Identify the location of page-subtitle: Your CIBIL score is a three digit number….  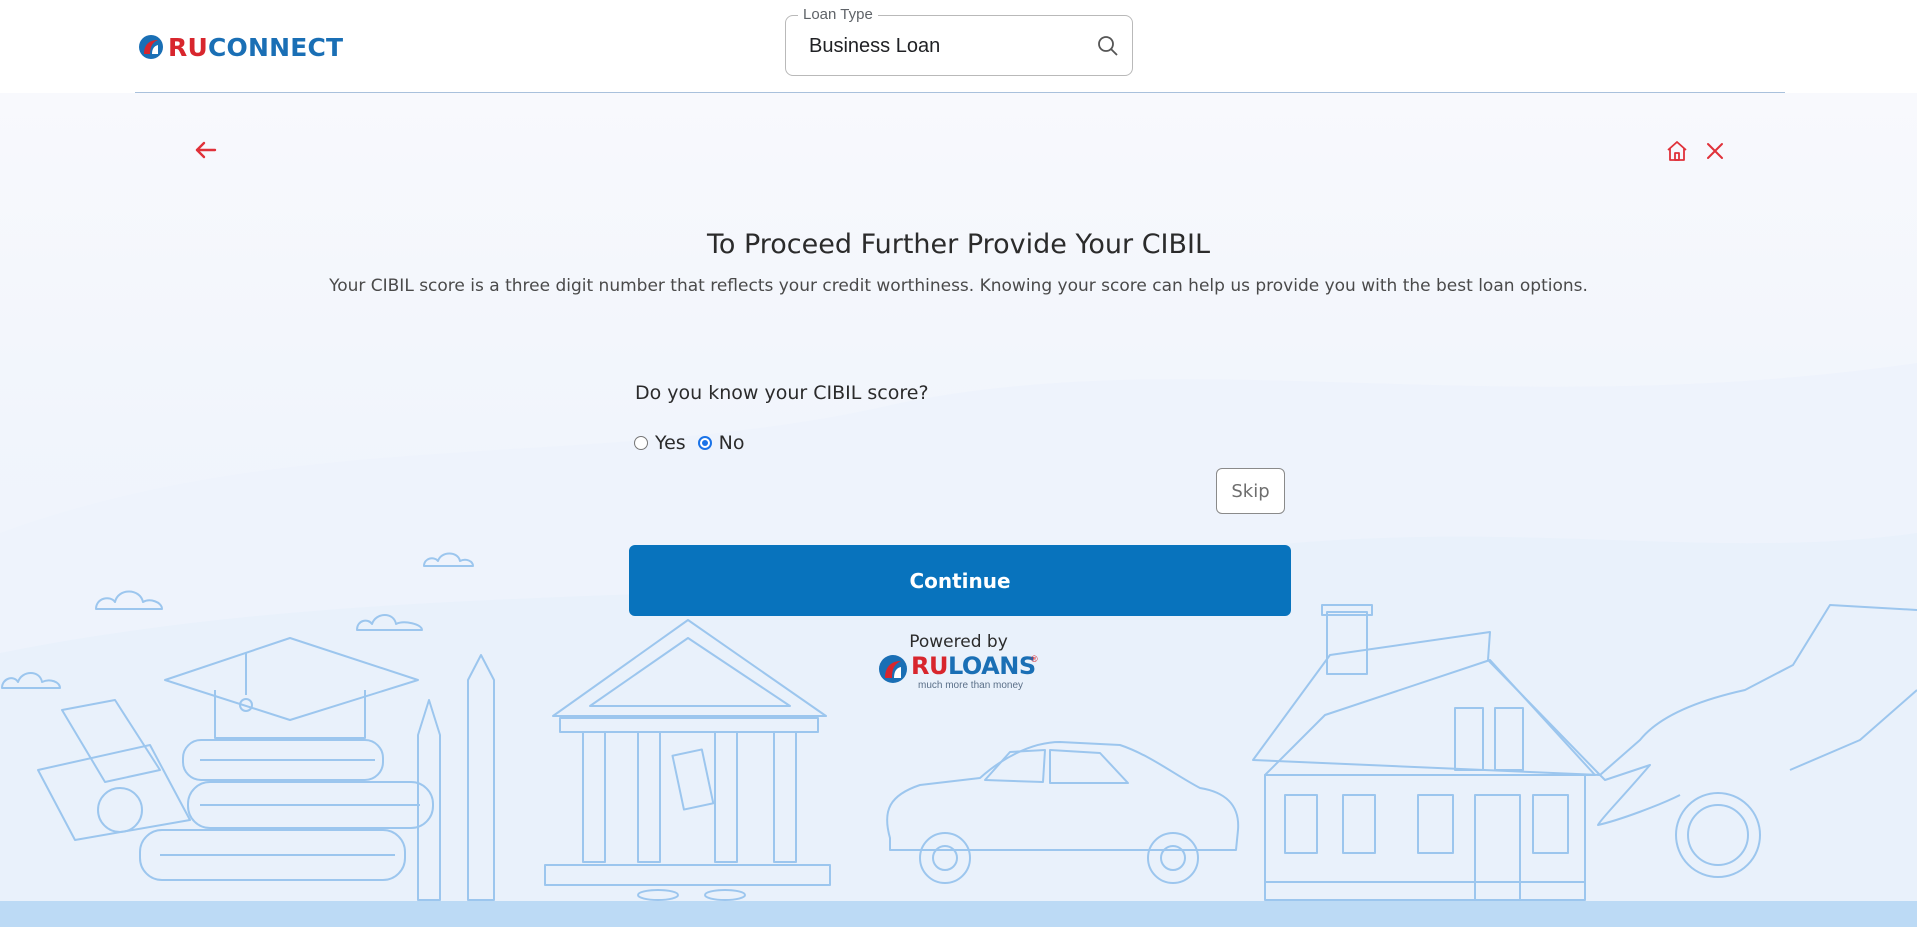
(958, 286).